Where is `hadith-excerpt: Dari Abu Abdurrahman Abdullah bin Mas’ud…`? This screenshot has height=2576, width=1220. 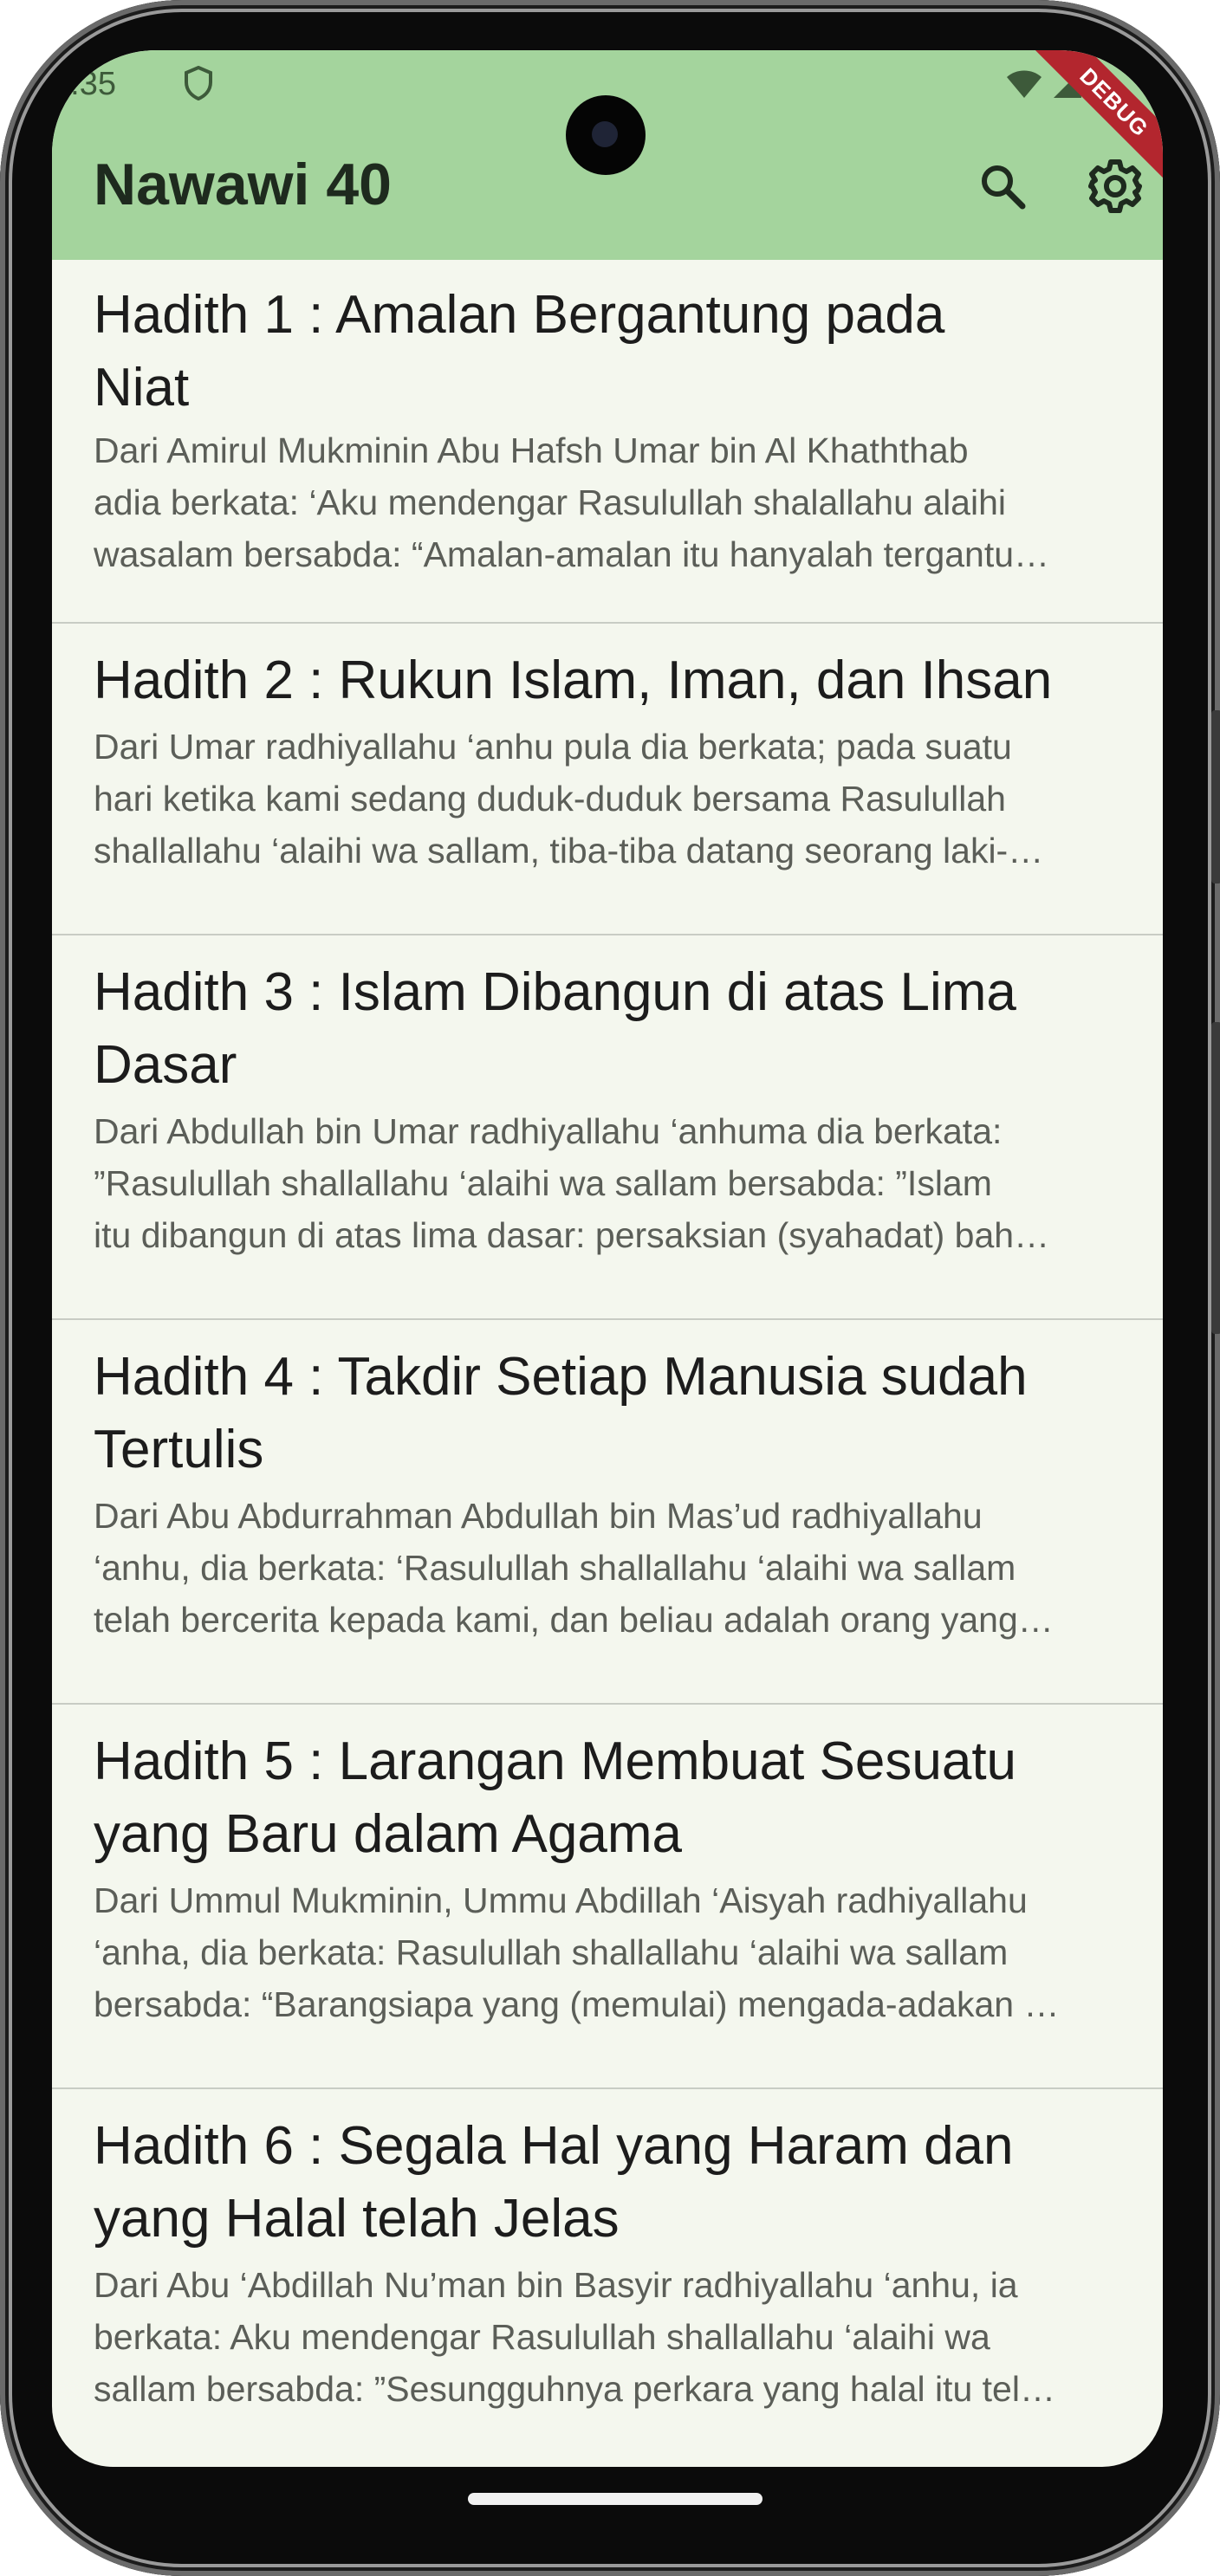 hadith-excerpt: Dari Abu Abdurrahman Abdullah bin Mas’ud… is located at coordinates (618, 1568).